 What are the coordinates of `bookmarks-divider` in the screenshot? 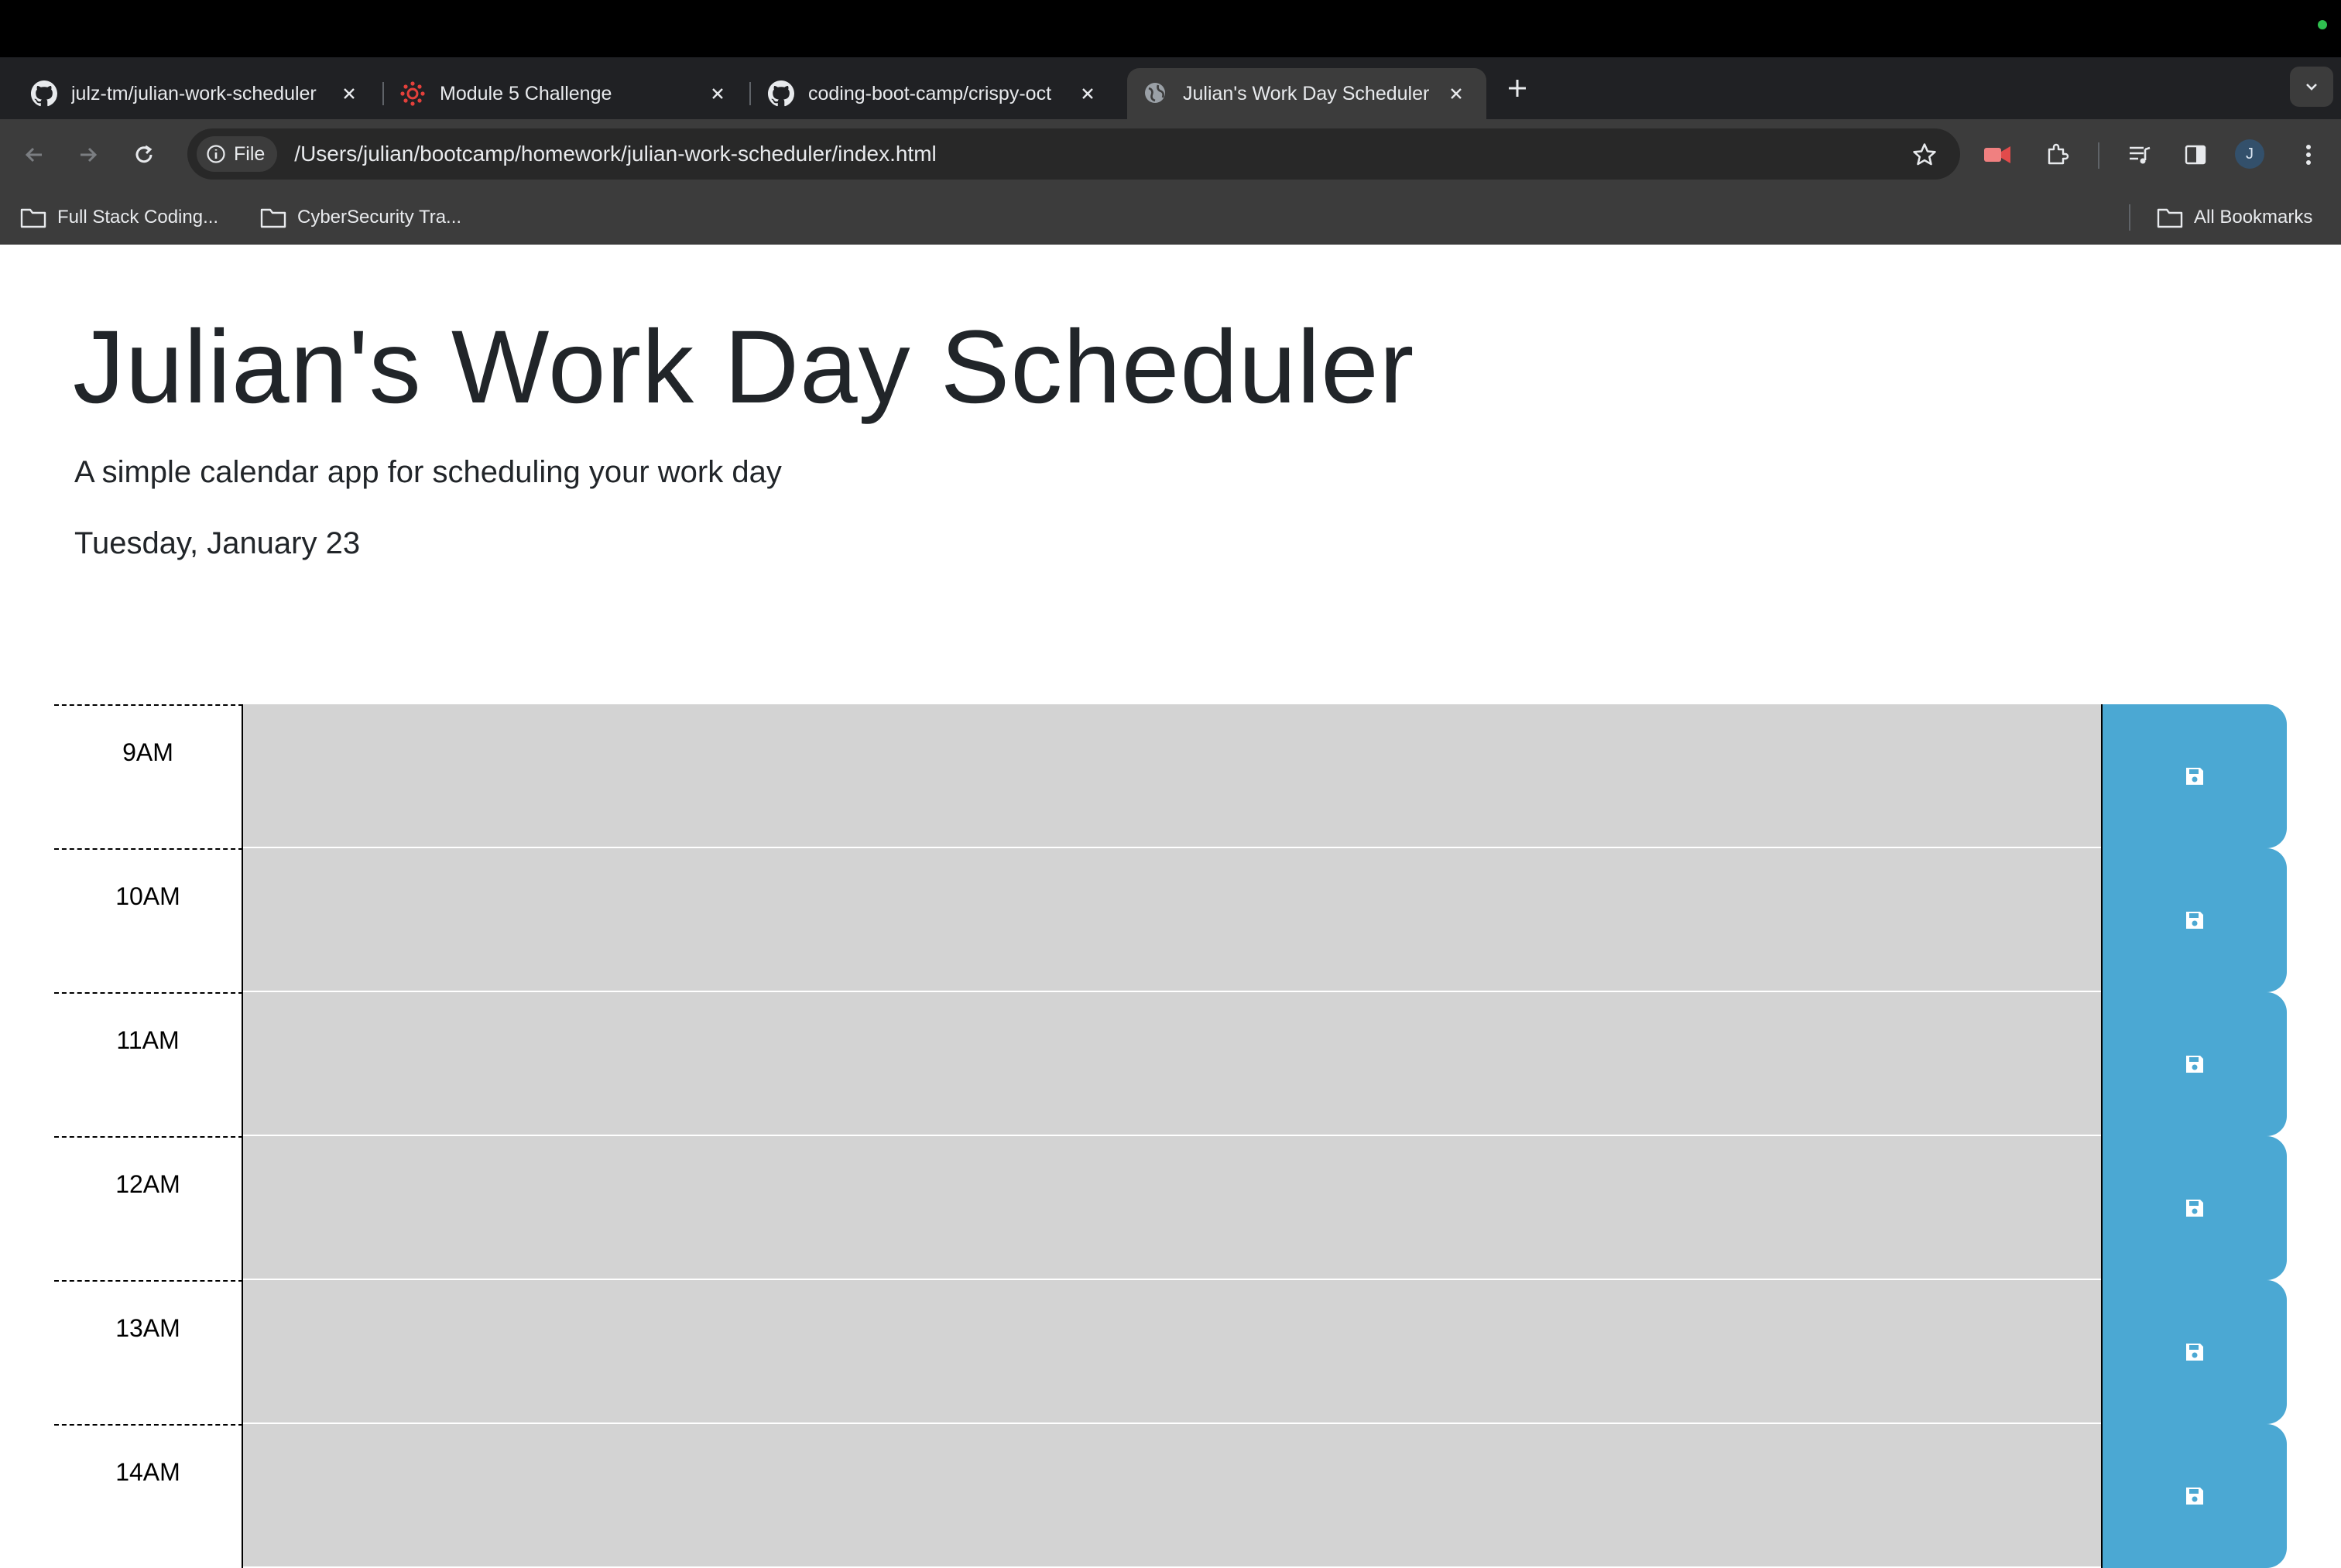 It's located at (2129, 217).